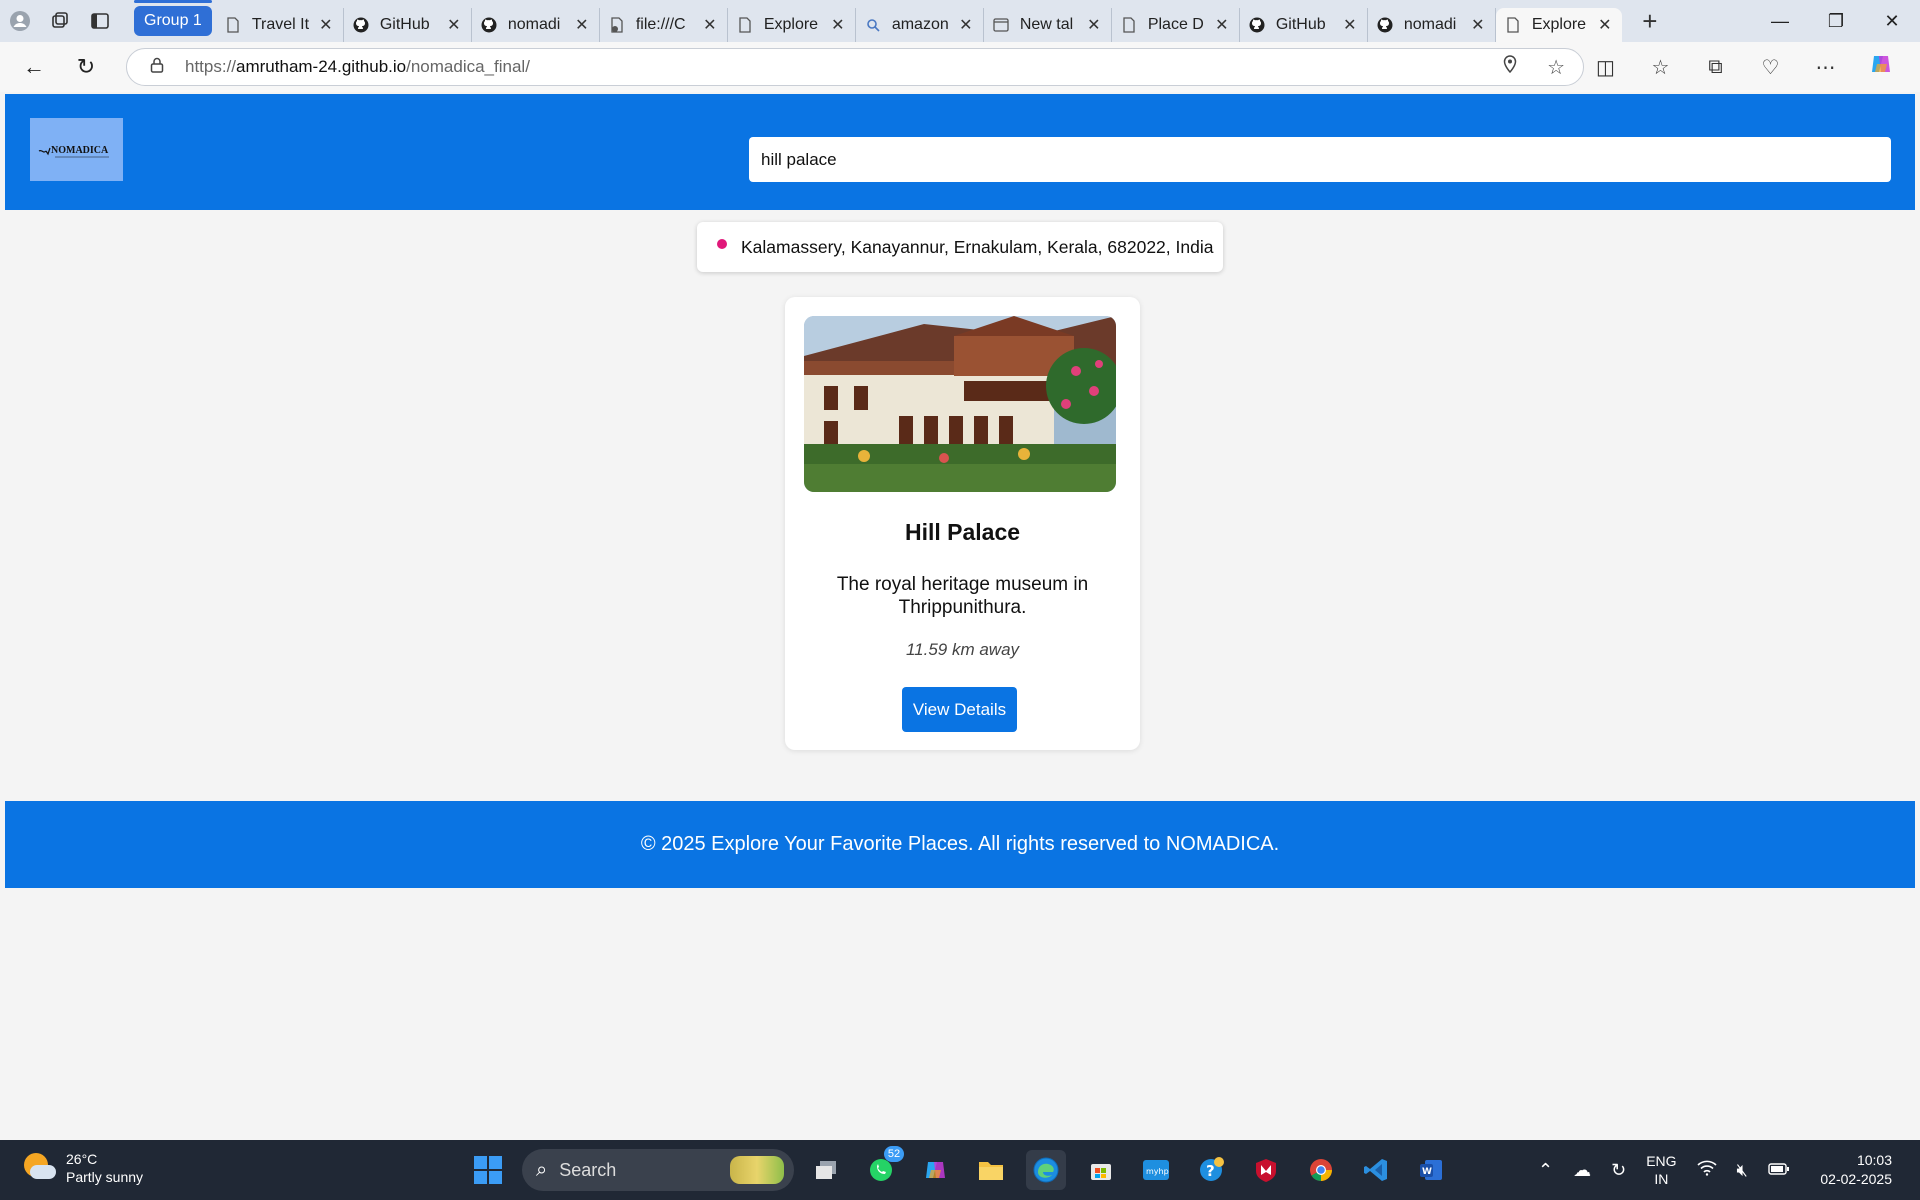  I want to click on volume-muted-icon: 🔇︎, so click(1742, 1170).